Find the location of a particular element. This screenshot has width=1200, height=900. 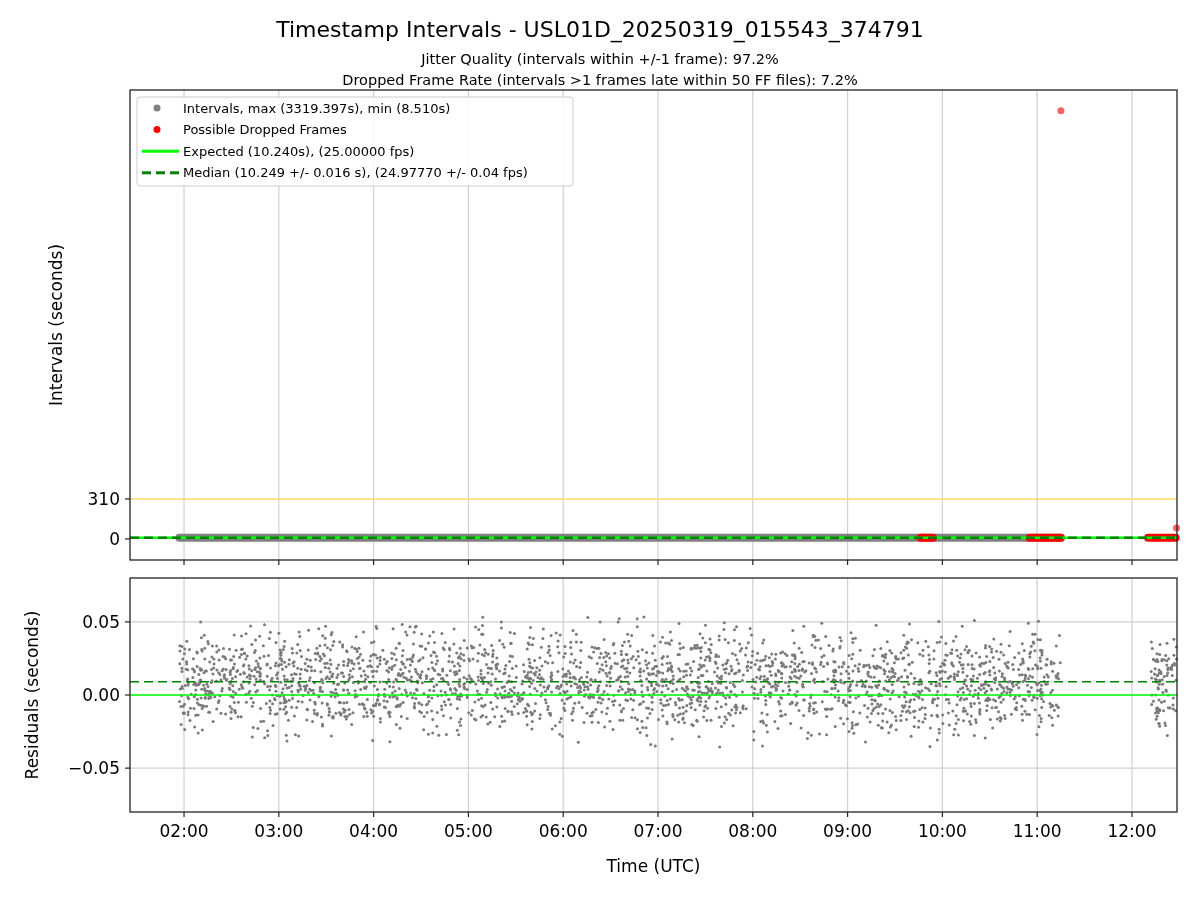

figure-subtitle: Dropped Frame Rate (intervals >1 frames late within 50 FF files): 7.2% is located at coordinates (600, 80).